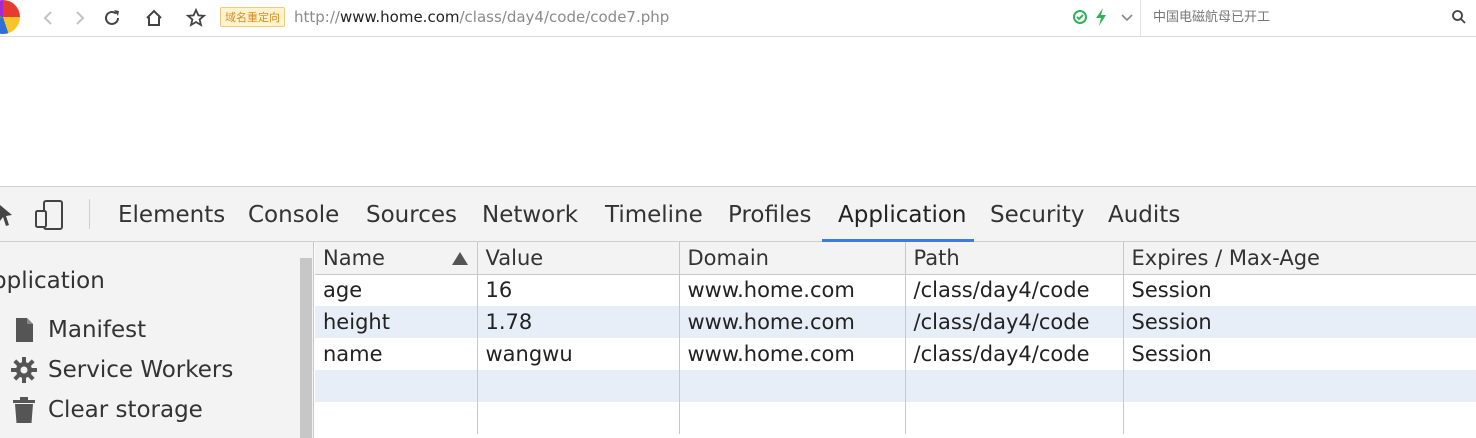  What do you see at coordinates (141, 370) in the screenshot?
I see `sidebar-item-label: Service Workers` at bounding box center [141, 370].